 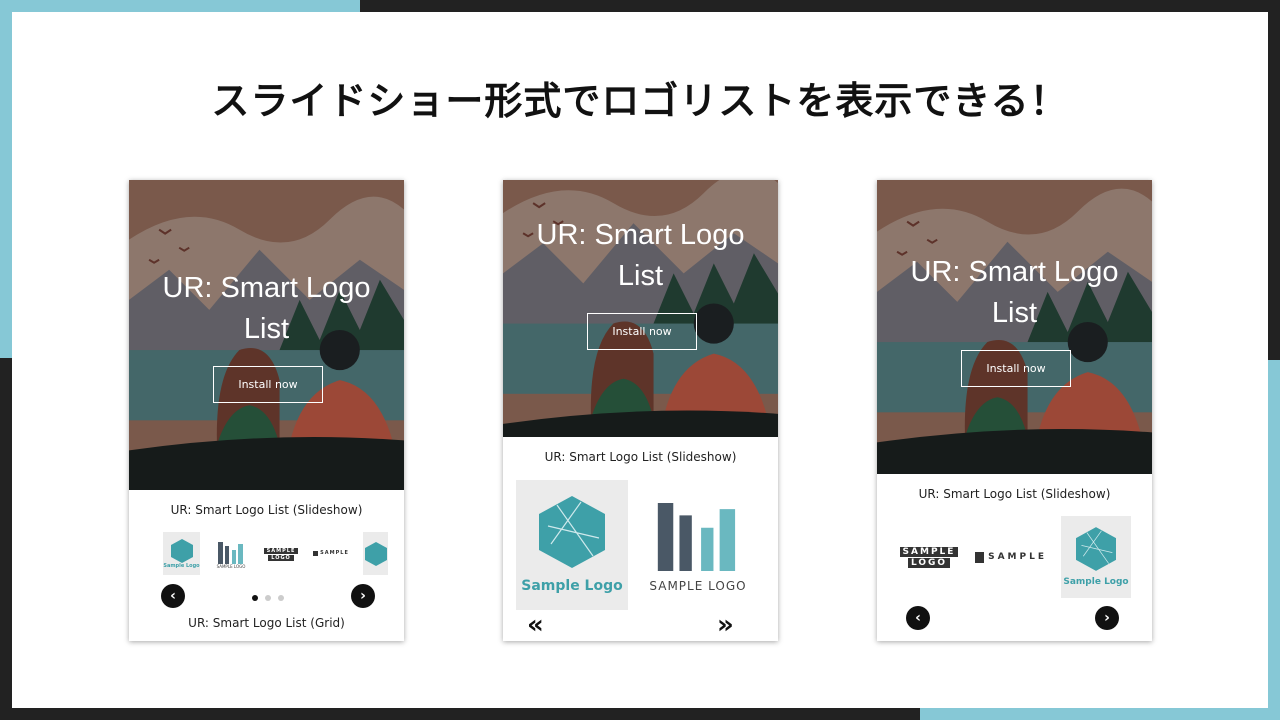 What do you see at coordinates (1100, 714) in the screenshot?
I see `accent-bottom-right` at bounding box center [1100, 714].